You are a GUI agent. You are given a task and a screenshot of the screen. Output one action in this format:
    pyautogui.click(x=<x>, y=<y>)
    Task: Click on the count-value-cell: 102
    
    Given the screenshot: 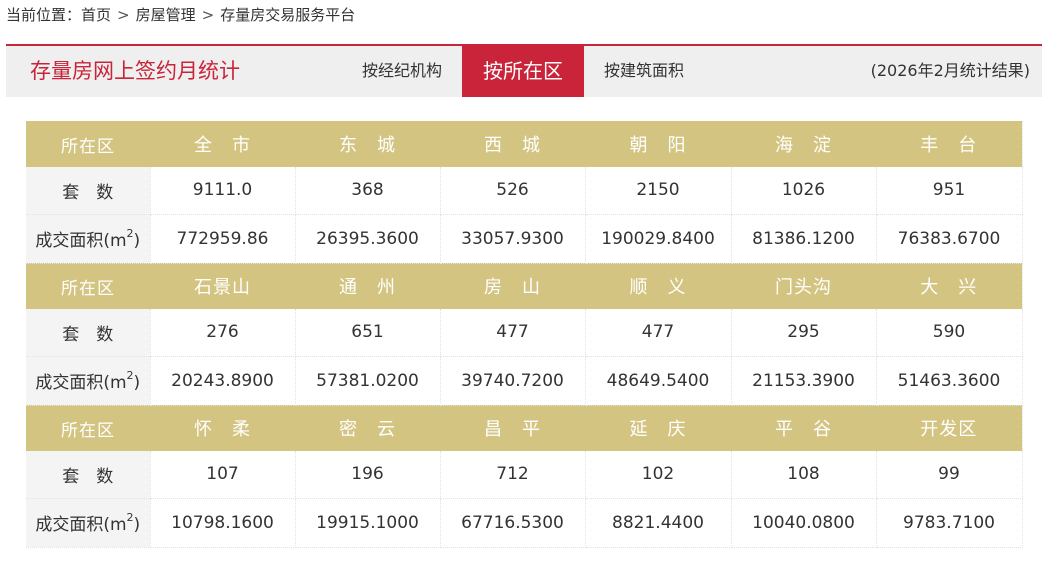 What is the action you would take?
    pyautogui.click(x=658, y=475)
    